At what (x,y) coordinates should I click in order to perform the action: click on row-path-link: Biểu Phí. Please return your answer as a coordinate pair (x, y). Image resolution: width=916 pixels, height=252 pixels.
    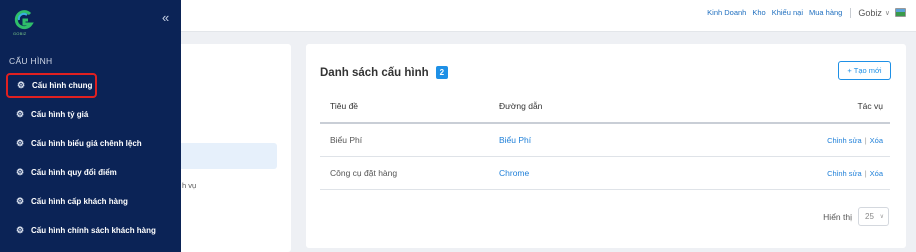
    Looking at the image, I should click on (515, 140).